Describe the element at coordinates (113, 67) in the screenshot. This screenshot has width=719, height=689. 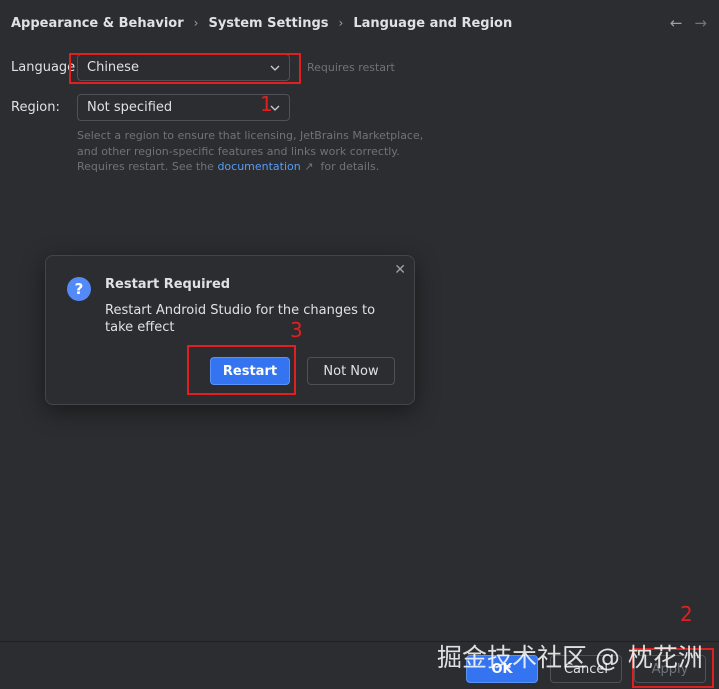
I see `language-select-value: Chinese` at that location.